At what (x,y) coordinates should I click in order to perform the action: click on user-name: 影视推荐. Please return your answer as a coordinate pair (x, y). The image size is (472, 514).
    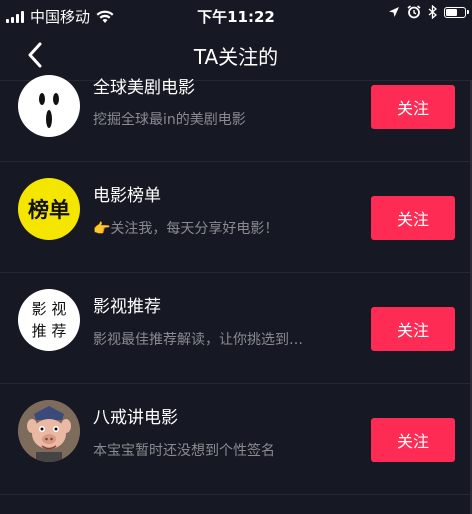
    Looking at the image, I should click on (127, 304).